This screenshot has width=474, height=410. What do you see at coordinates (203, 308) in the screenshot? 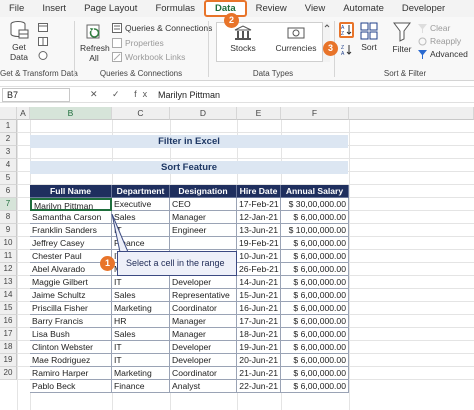
I see `table-cell: Coordinator` at bounding box center [203, 308].